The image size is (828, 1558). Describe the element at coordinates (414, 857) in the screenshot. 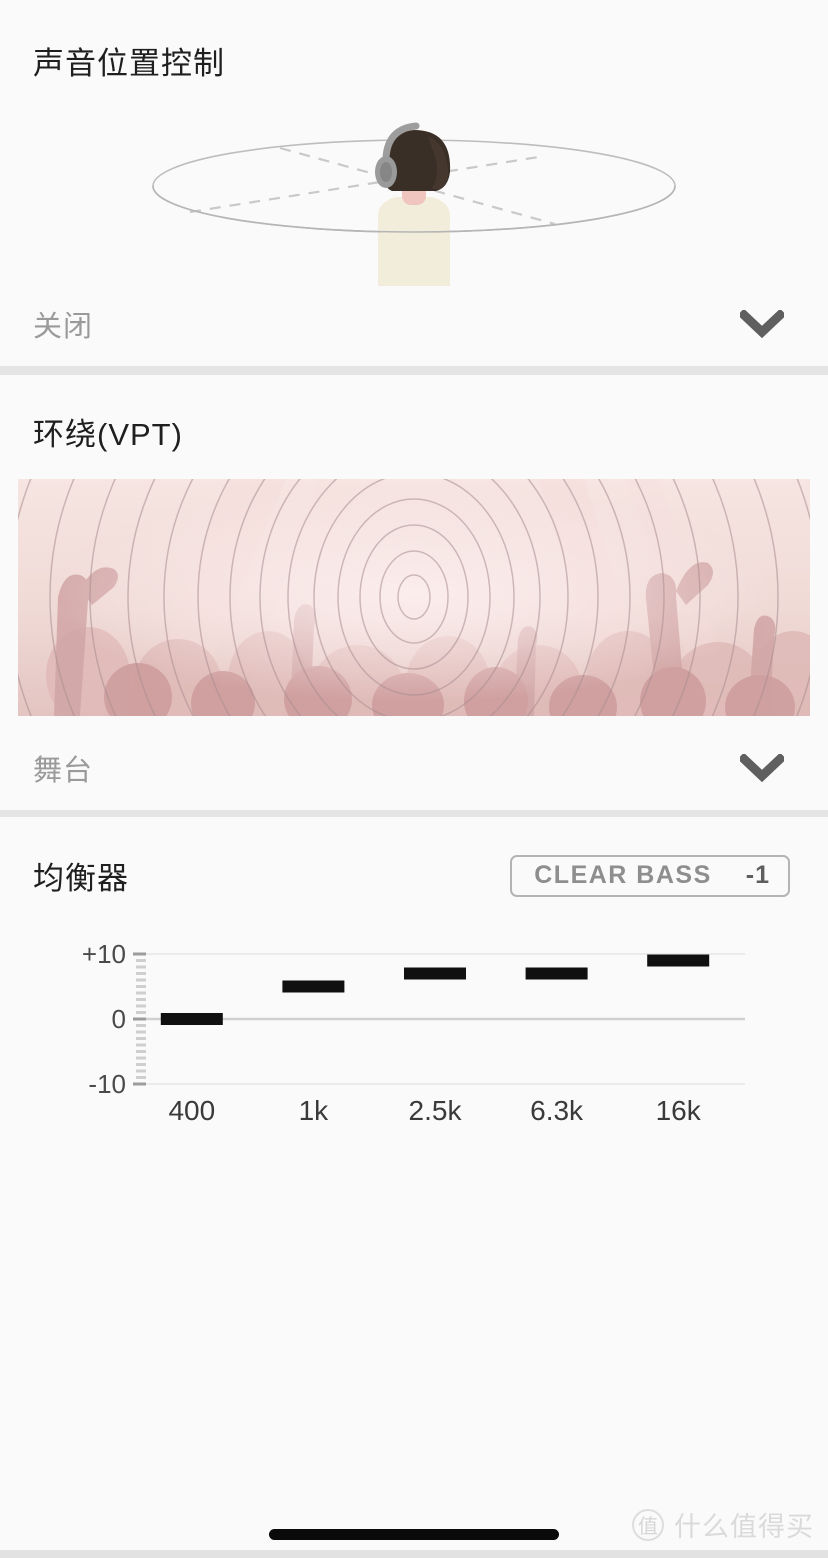

I see `equalizer-header: 均衡器 CLEAR BASS -1` at that location.